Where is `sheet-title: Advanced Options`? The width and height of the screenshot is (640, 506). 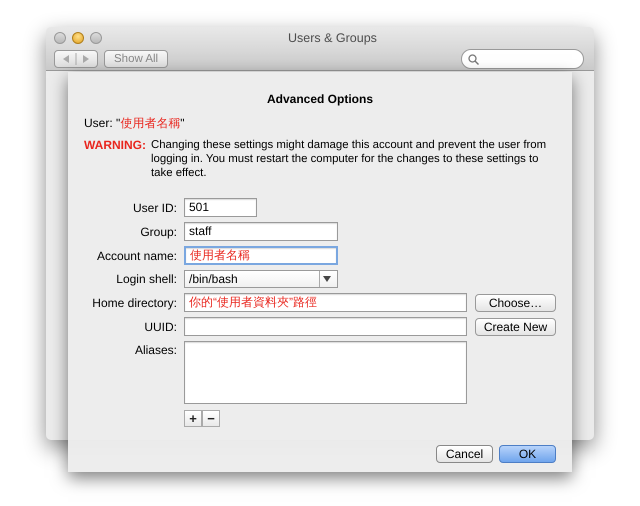
sheet-title: Advanced Options is located at coordinates (319, 99).